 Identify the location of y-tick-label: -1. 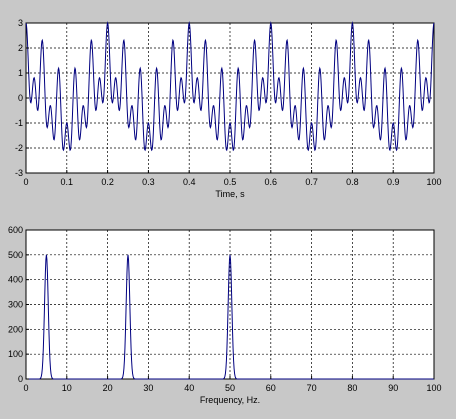
(19, 123).